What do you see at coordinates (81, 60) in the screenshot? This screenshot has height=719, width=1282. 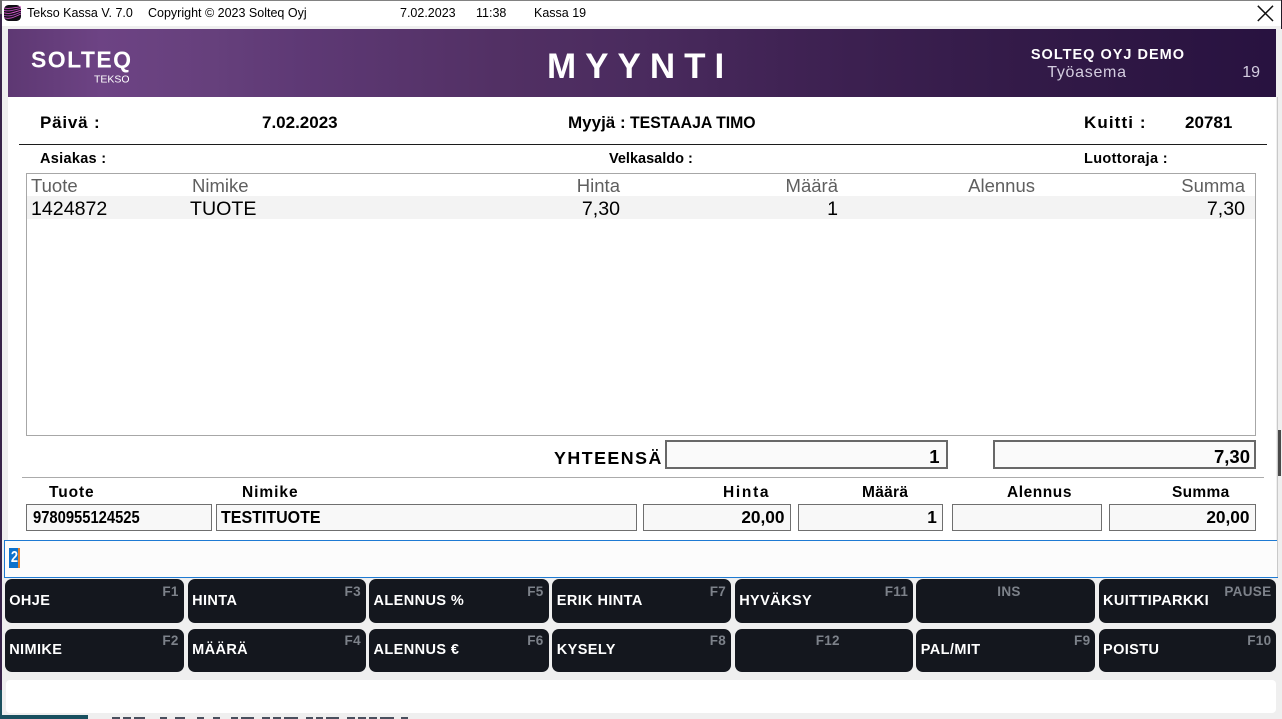 I see `svg-text: SOLTEQ` at bounding box center [81, 60].